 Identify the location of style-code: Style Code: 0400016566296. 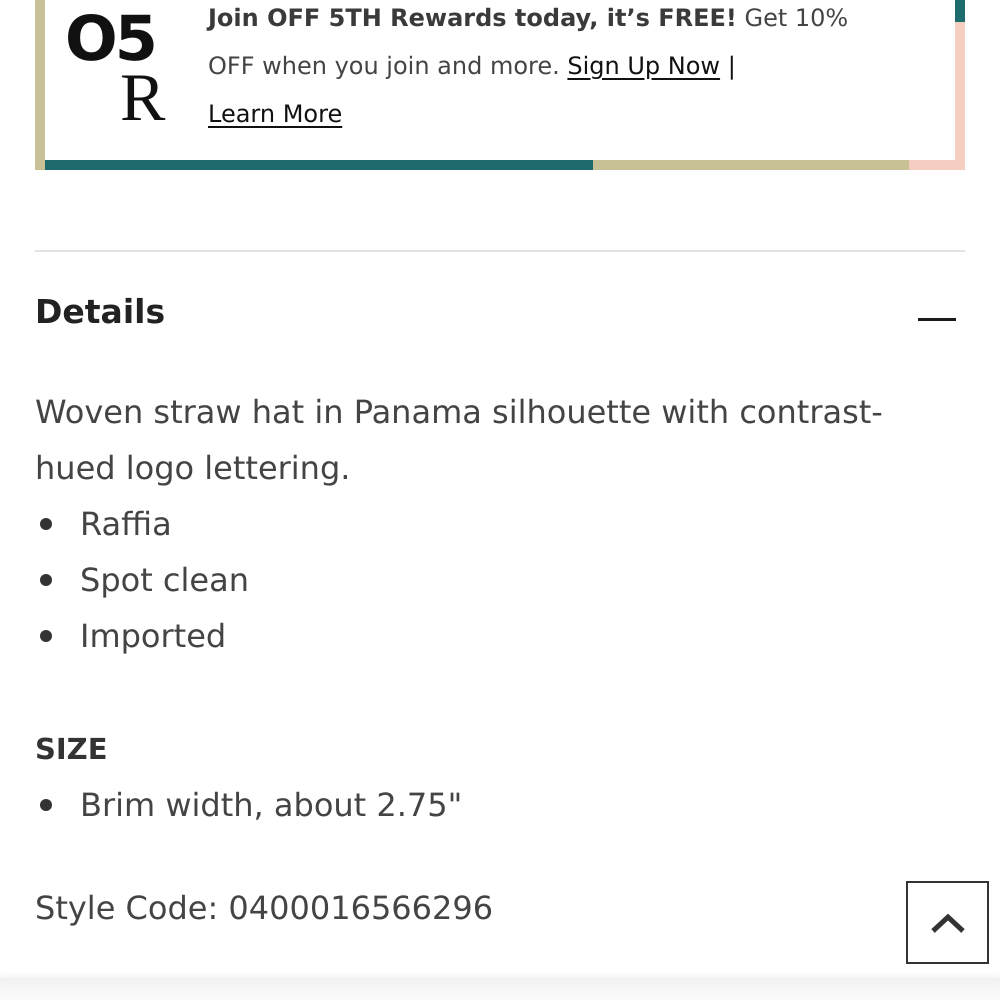
(264, 908).